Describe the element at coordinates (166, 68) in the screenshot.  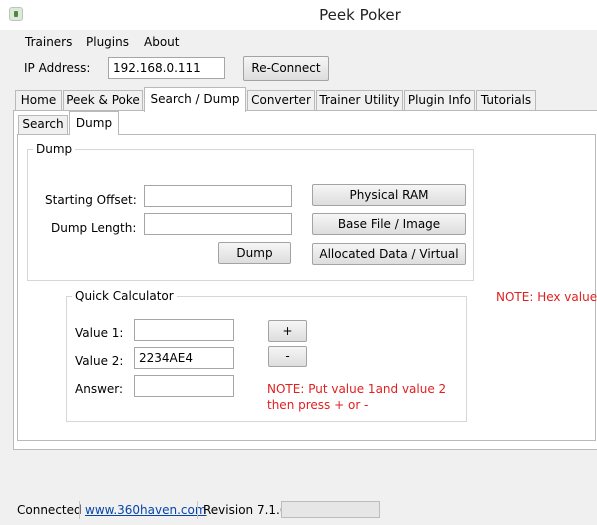
I see `ip-address-input: 192.168.0.111` at that location.